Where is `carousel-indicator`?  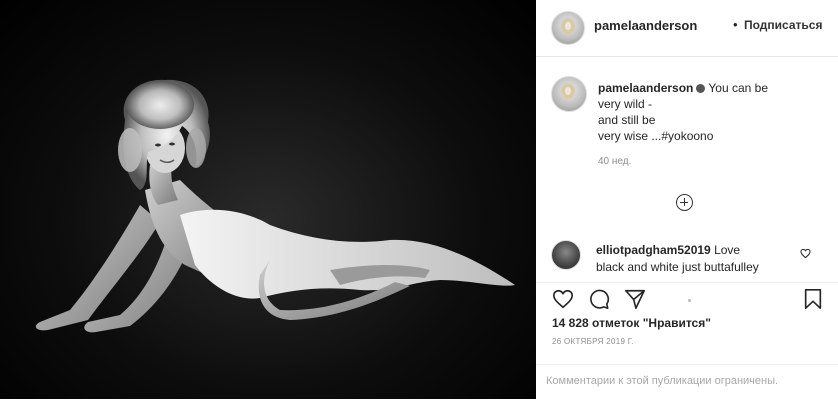 carousel-indicator is located at coordinates (689, 300).